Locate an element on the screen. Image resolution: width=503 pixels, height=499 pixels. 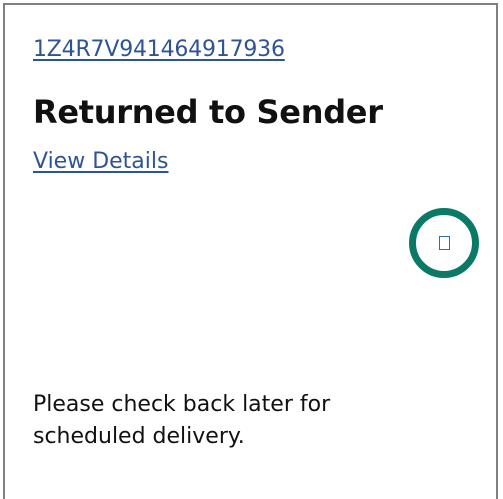
view-details-link: View Details is located at coordinates (100, 161).